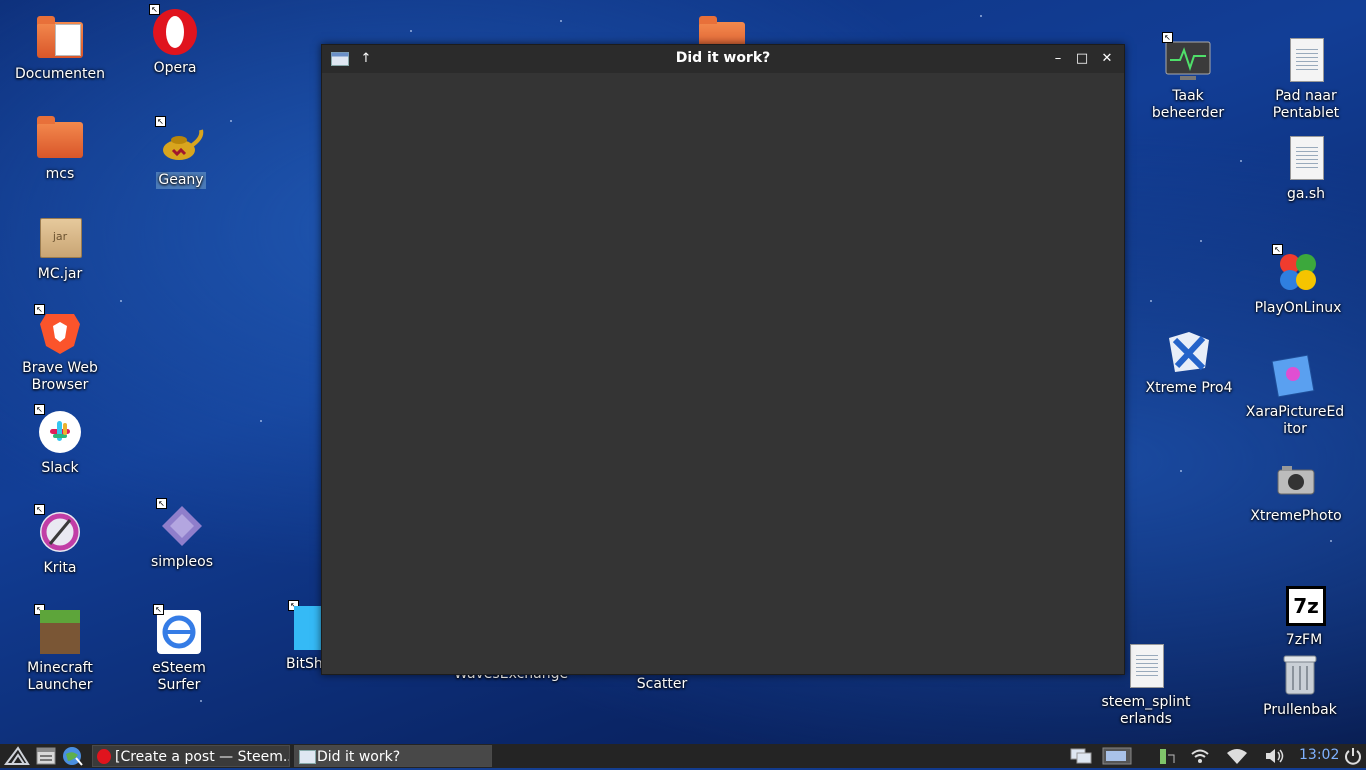  I want to click on desktop-icon-xtremephoto: XtremePhoto, so click(1296, 490).